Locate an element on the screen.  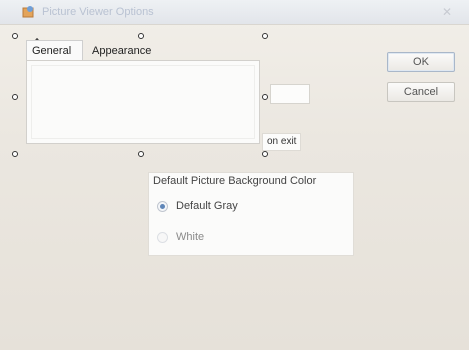
title-bar: Picture Viewer Options ✕ is located at coordinates (234, 12).